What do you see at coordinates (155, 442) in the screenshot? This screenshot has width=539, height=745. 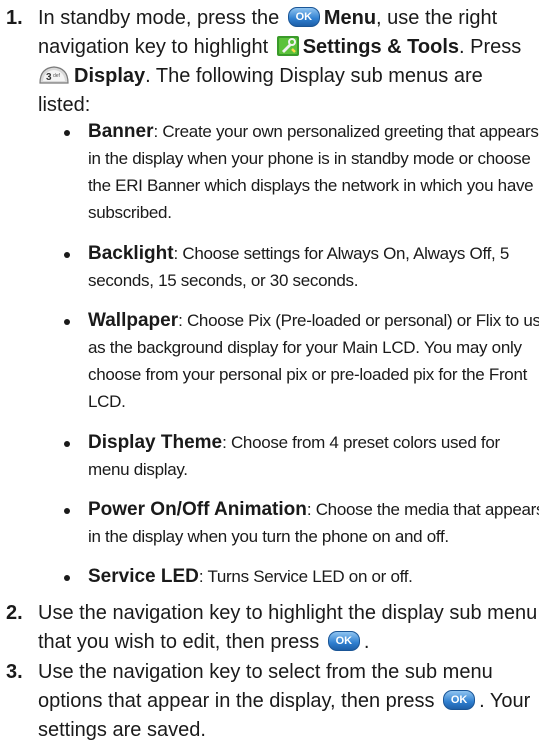 I see `bullet-title: Display Theme` at bounding box center [155, 442].